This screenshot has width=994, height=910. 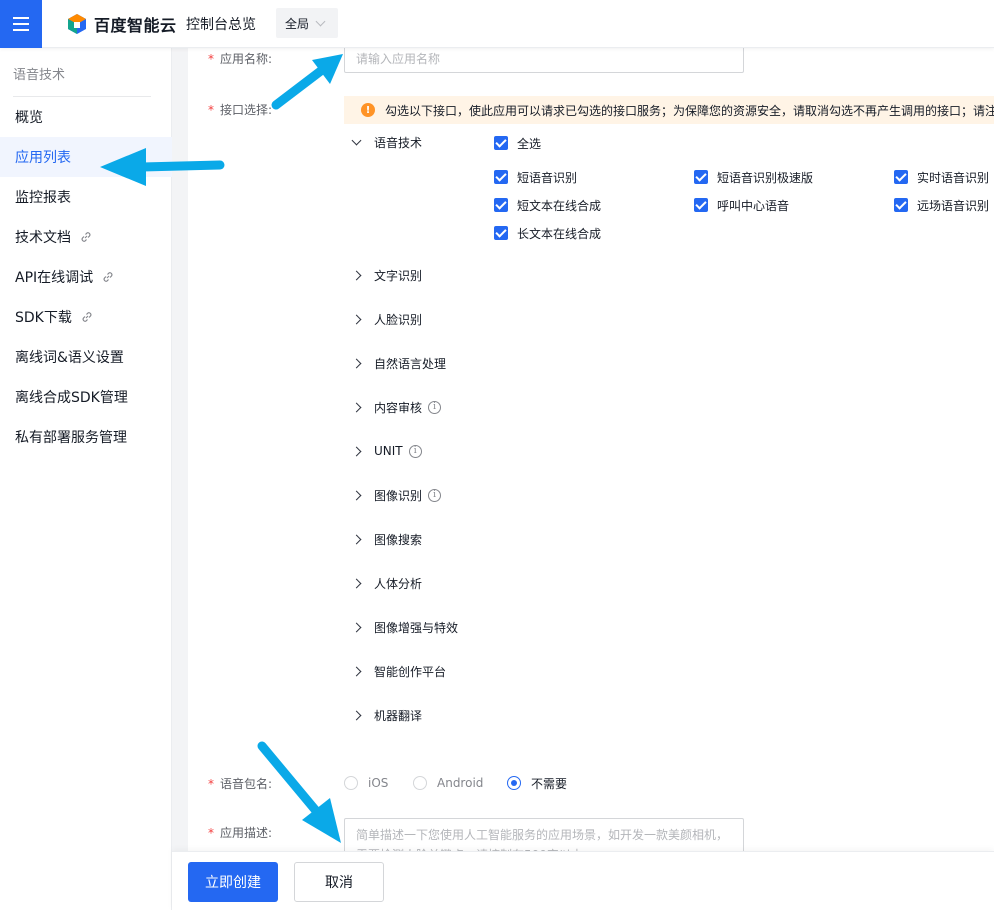 What do you see at coordinates (299, 792) in the screenshot?
I see `annotation-arrow-description` at bounding box center [299, 792].